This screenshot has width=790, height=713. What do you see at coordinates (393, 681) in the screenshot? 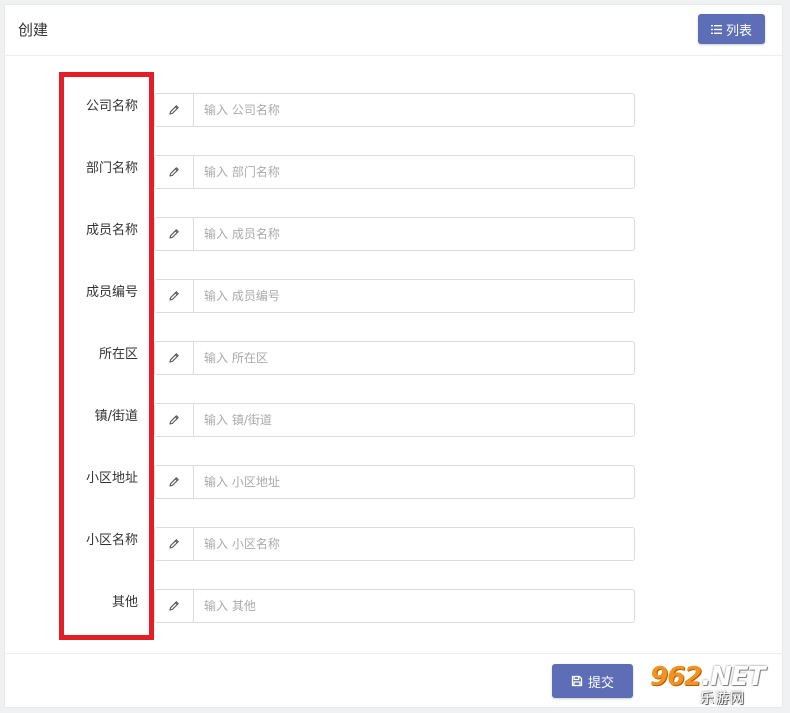
I see `card-footer: 提交` at bounding box center [393, 681].